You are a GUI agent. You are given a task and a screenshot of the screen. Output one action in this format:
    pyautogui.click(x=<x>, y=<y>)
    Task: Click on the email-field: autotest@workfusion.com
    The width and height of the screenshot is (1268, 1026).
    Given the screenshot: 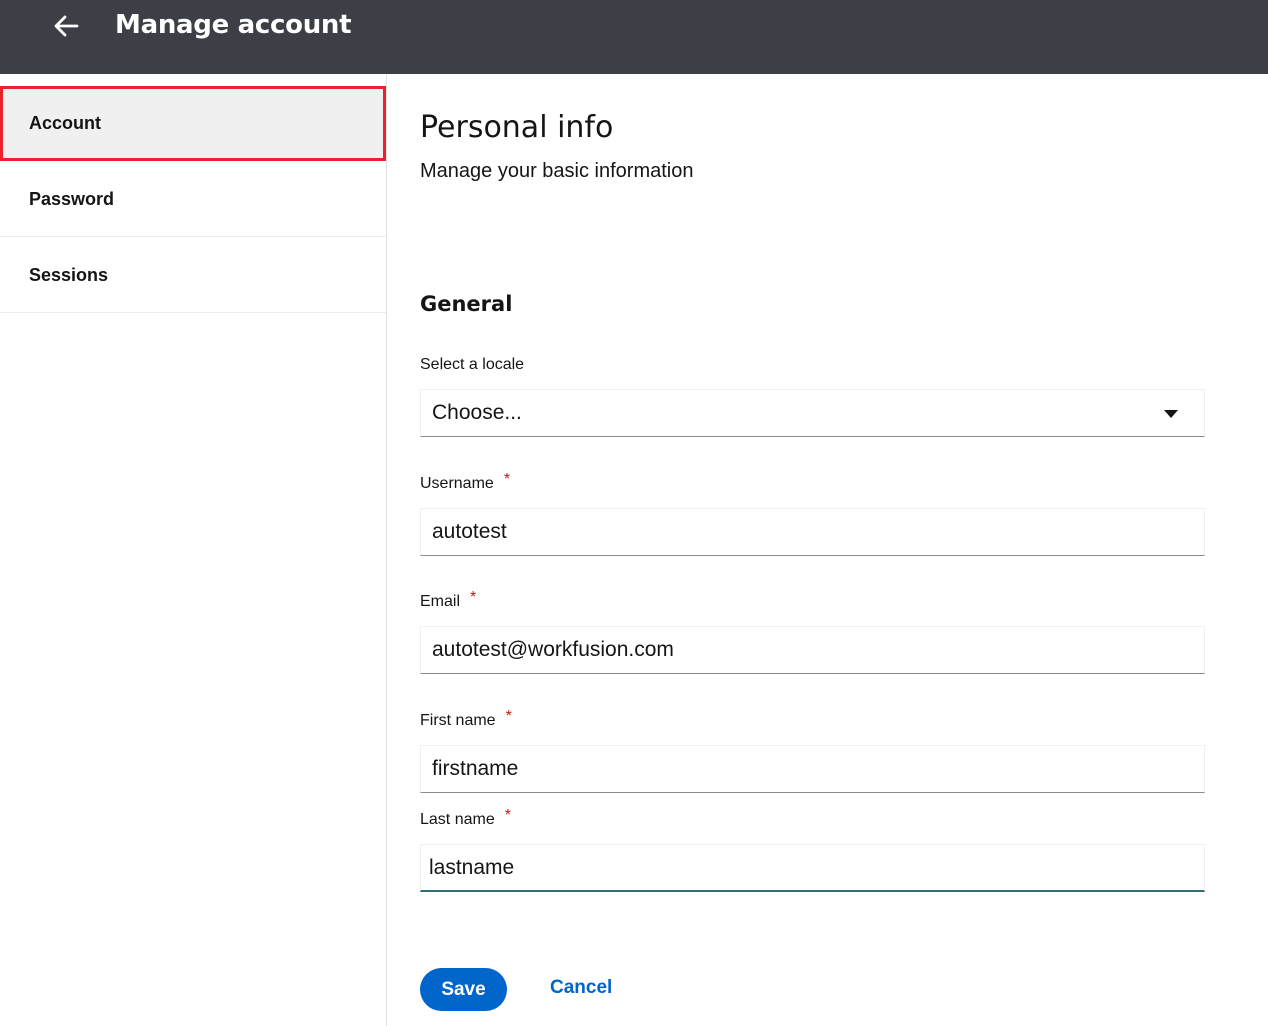 What is the action you would take?
    pyautogui.click(x=812, y=650)
    